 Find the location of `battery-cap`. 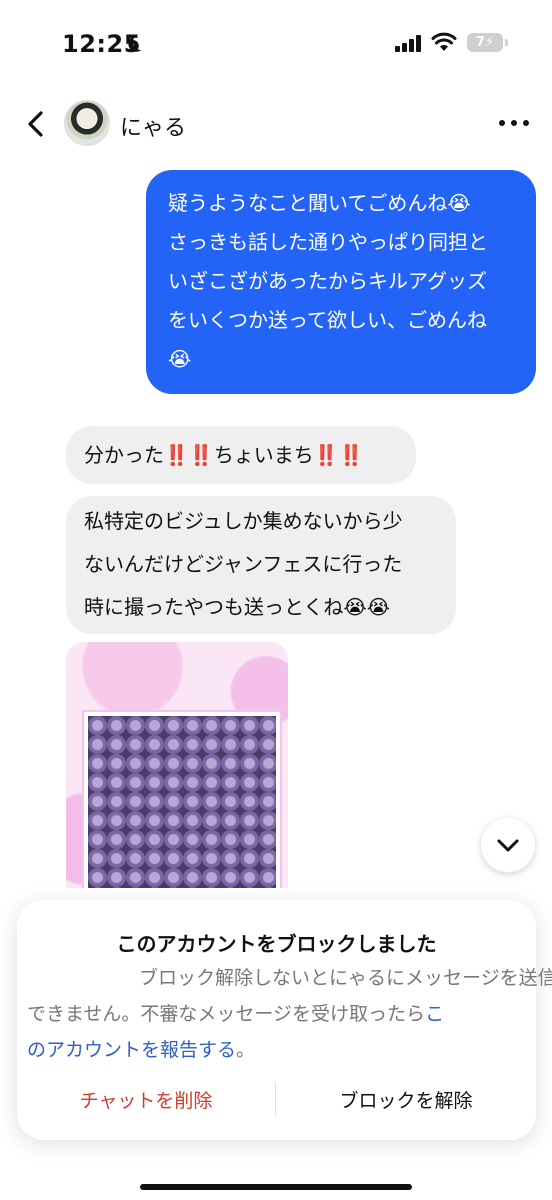

battery-cap is located at coordinates (506, 42).